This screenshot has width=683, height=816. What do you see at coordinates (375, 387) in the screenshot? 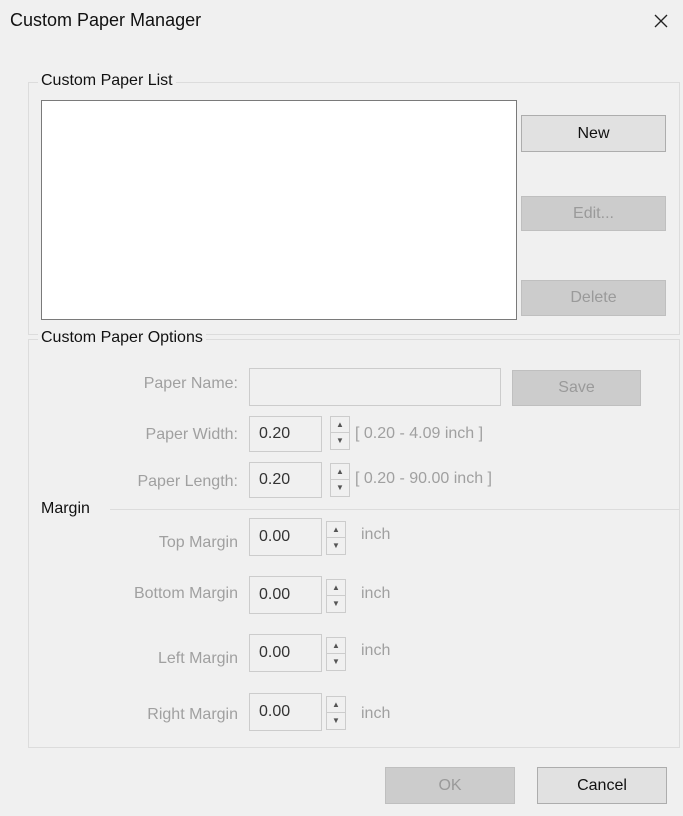
I see `paper-name-input` at bounding box center [375, 387].